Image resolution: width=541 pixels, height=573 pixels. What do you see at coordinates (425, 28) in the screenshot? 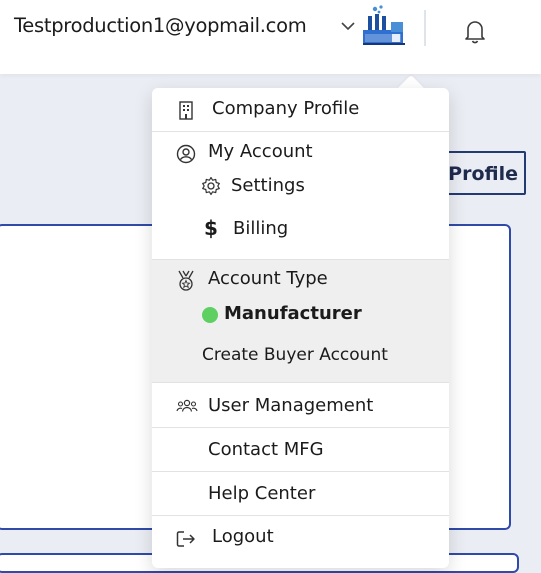
I see `header-divider` at bounding box center [425, 28].